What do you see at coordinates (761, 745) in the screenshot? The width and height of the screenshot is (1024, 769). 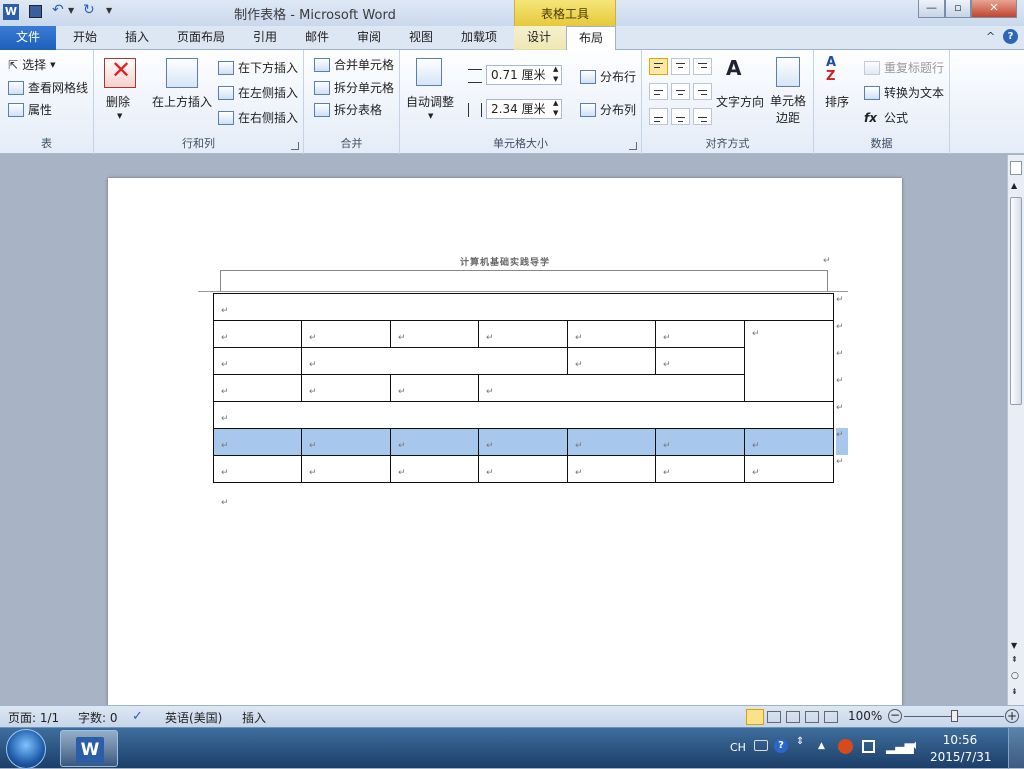 I see `keyboard-icon` at bounding box center [761, 745].